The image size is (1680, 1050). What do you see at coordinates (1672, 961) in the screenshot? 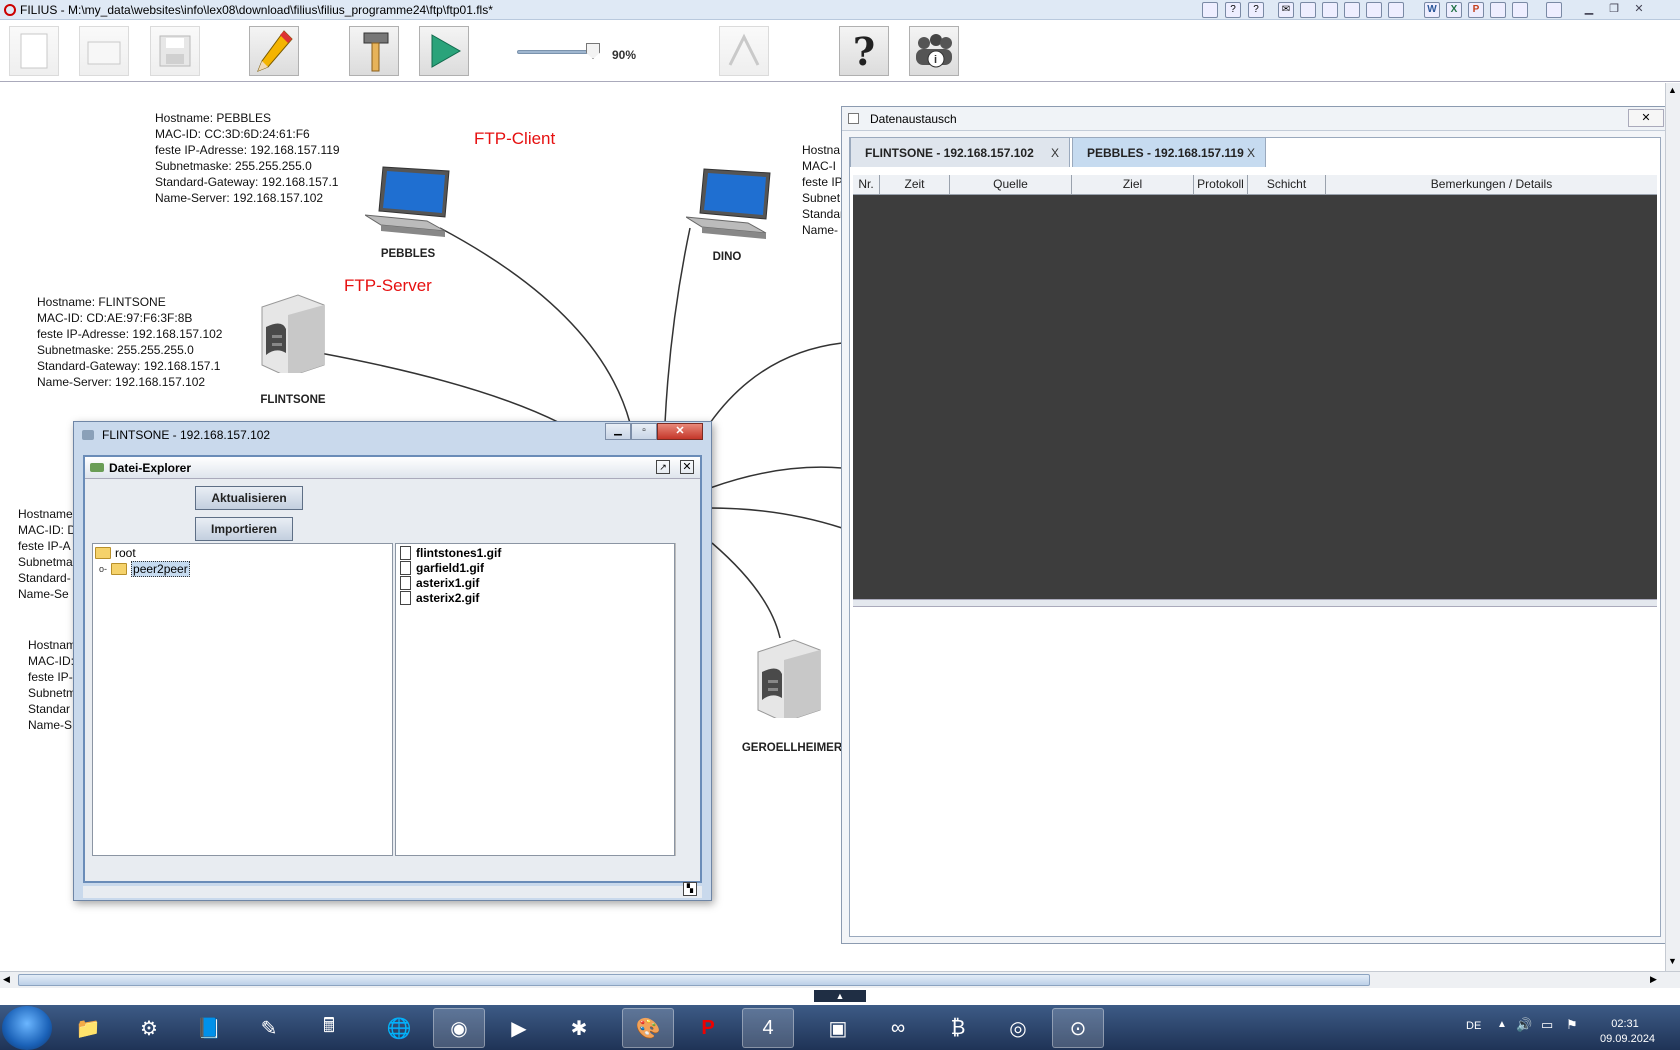
I see `scroll-down-icon: ▼` at bounding box center [1672, 961].